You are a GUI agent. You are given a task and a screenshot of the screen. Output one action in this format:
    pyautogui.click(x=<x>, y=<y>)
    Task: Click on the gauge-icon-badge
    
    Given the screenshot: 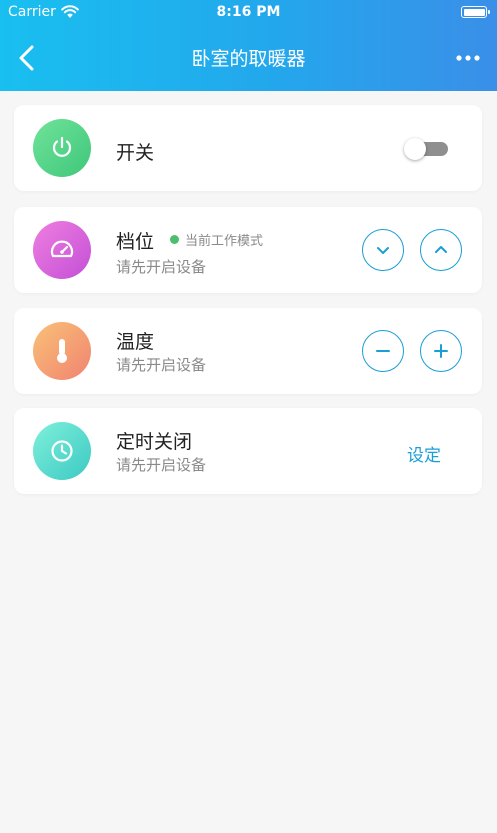 What is the action you would take?
    pyautogui.click(x=62, y=250)
    